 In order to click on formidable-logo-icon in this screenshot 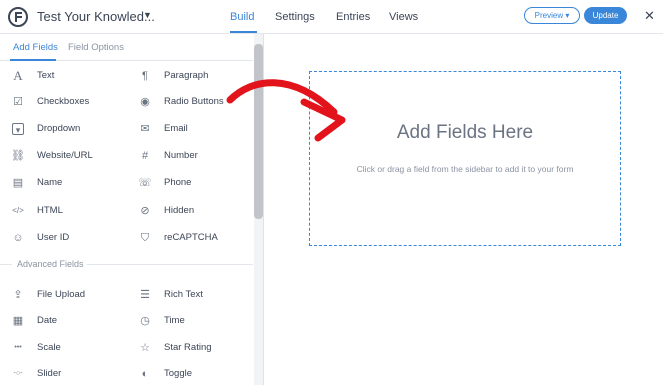, I will do `click(18, 17)`.